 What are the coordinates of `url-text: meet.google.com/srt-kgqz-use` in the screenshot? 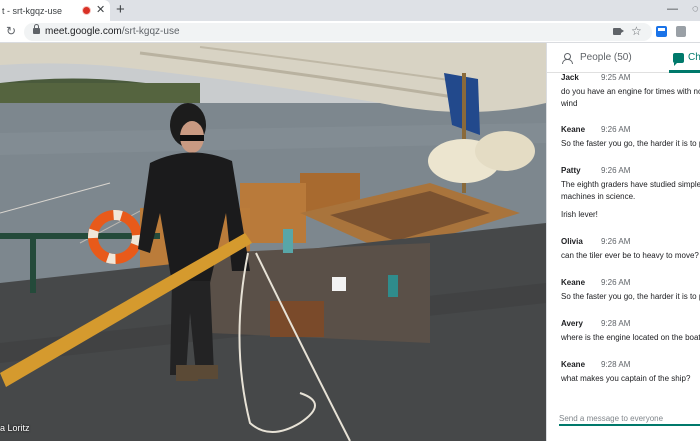 It's located at (112, 31).